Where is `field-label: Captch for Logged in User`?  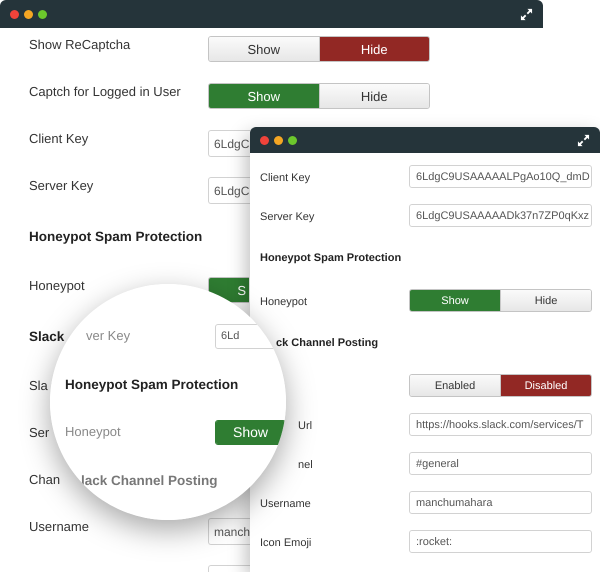
field-label: Captch for Logged in User is located at coordinates (105, 91).